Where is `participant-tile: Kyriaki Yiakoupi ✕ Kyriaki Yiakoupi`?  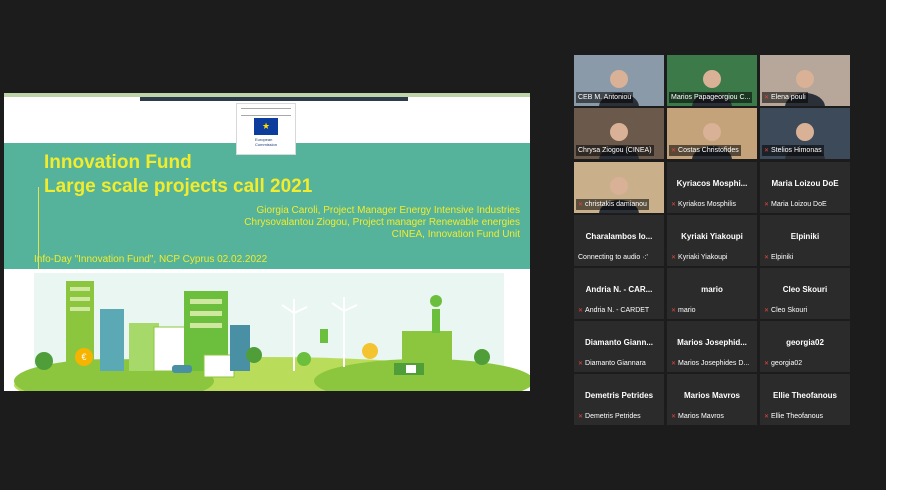 participant-tile: Kyriaki Yiakoupi ✕ Kyriaki Yiakoupi is located at coordinates (712, 240).